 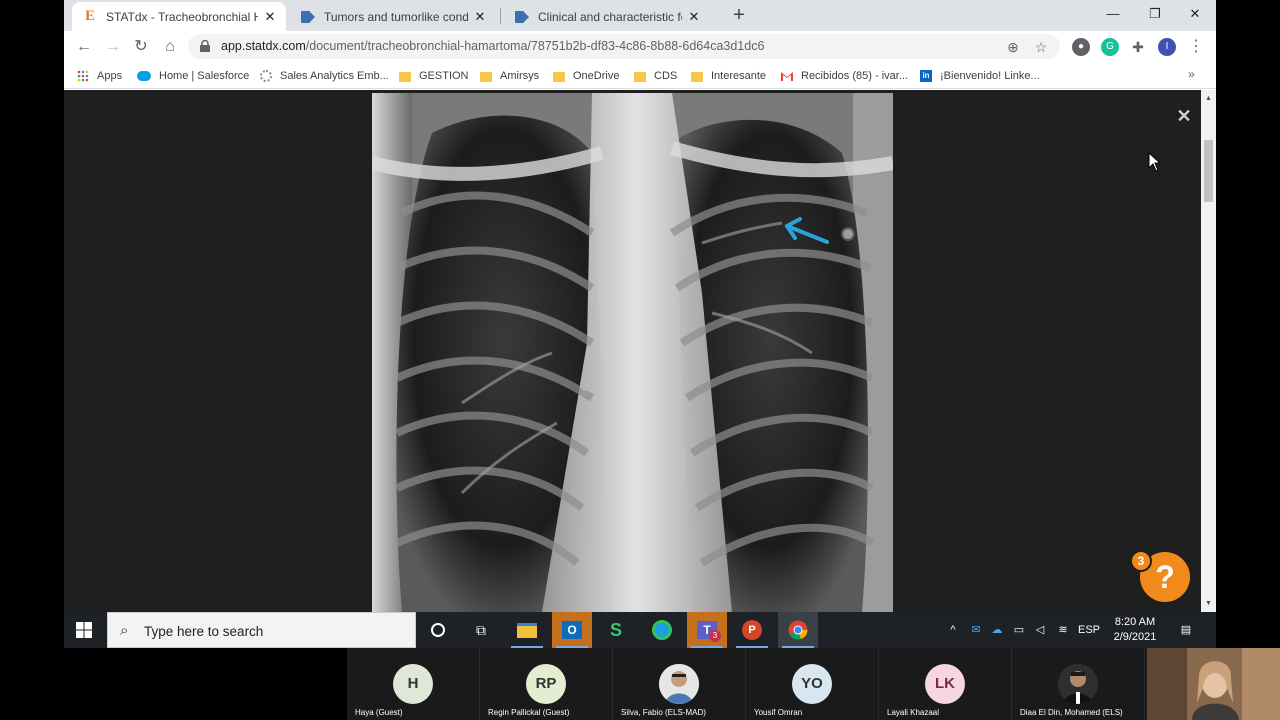 I want to click on participant-tile: H Haya (Guest), so click(x=413, y=684).